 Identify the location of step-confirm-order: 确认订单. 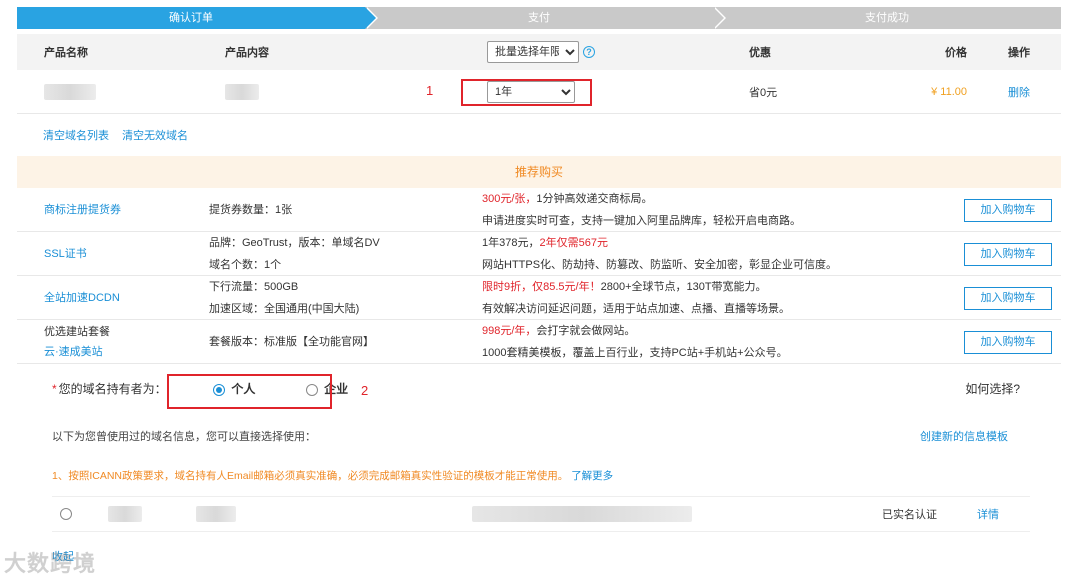
(197, 18).